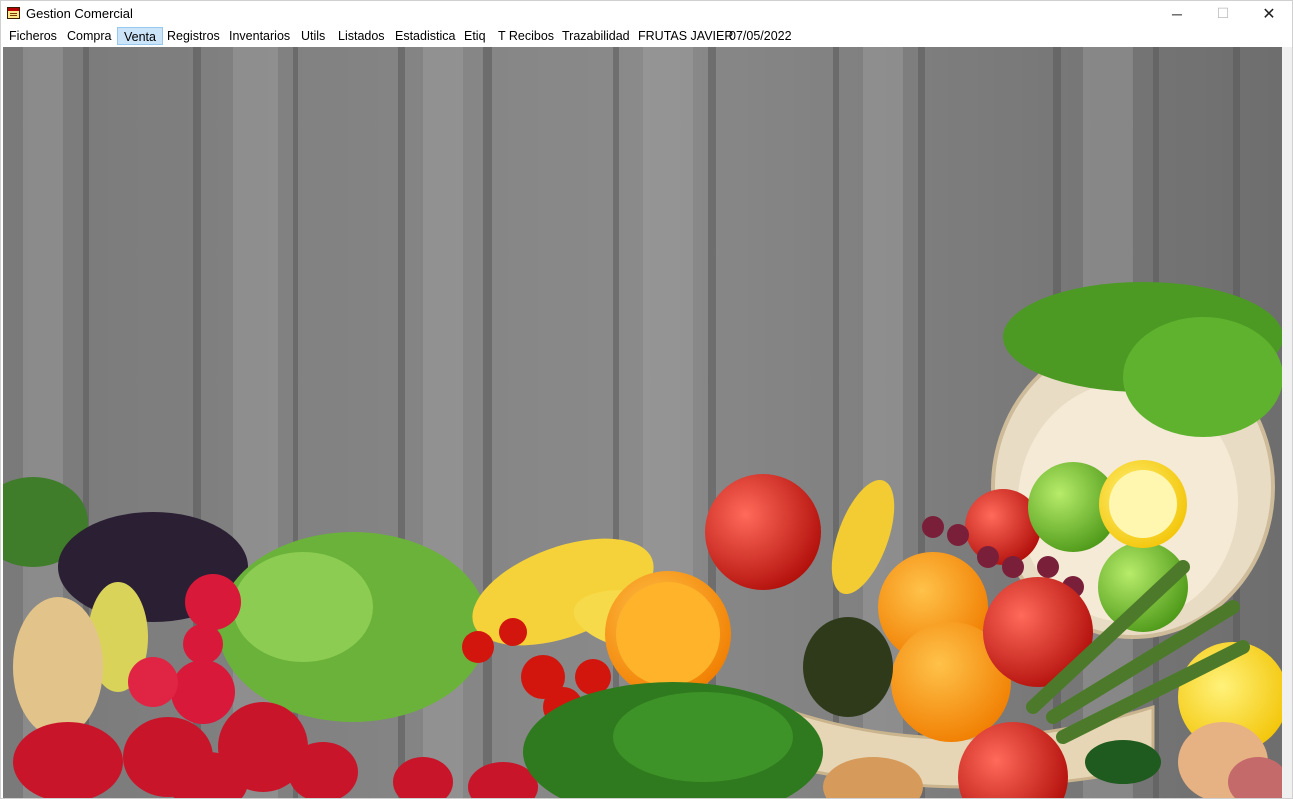 This screenshot has height=799, width=1293. I want to click on menu-registros: Registros, so click(193, 36).